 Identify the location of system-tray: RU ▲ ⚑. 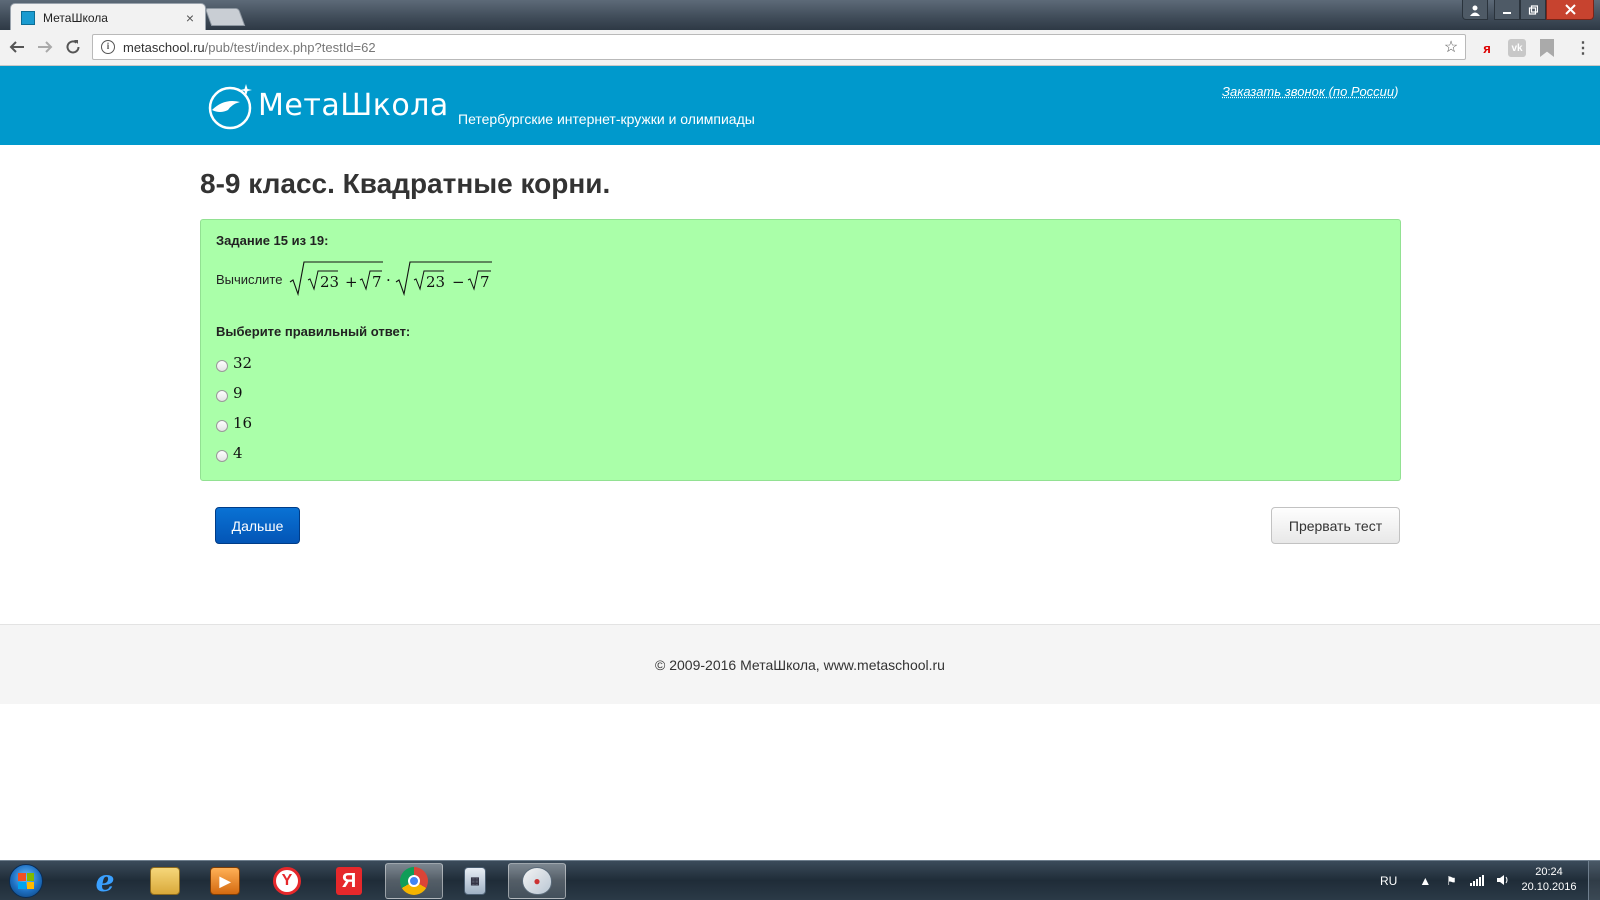
(1450, 880).